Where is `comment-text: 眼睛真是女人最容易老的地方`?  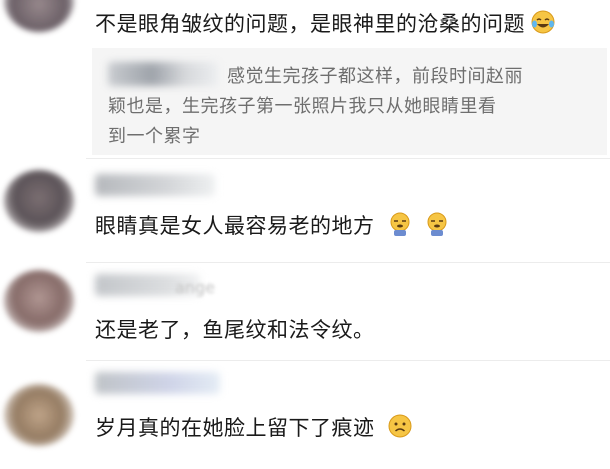 comment-text: 眼睛真是女人最容易老的地方 is located at coordinates (272, 225).